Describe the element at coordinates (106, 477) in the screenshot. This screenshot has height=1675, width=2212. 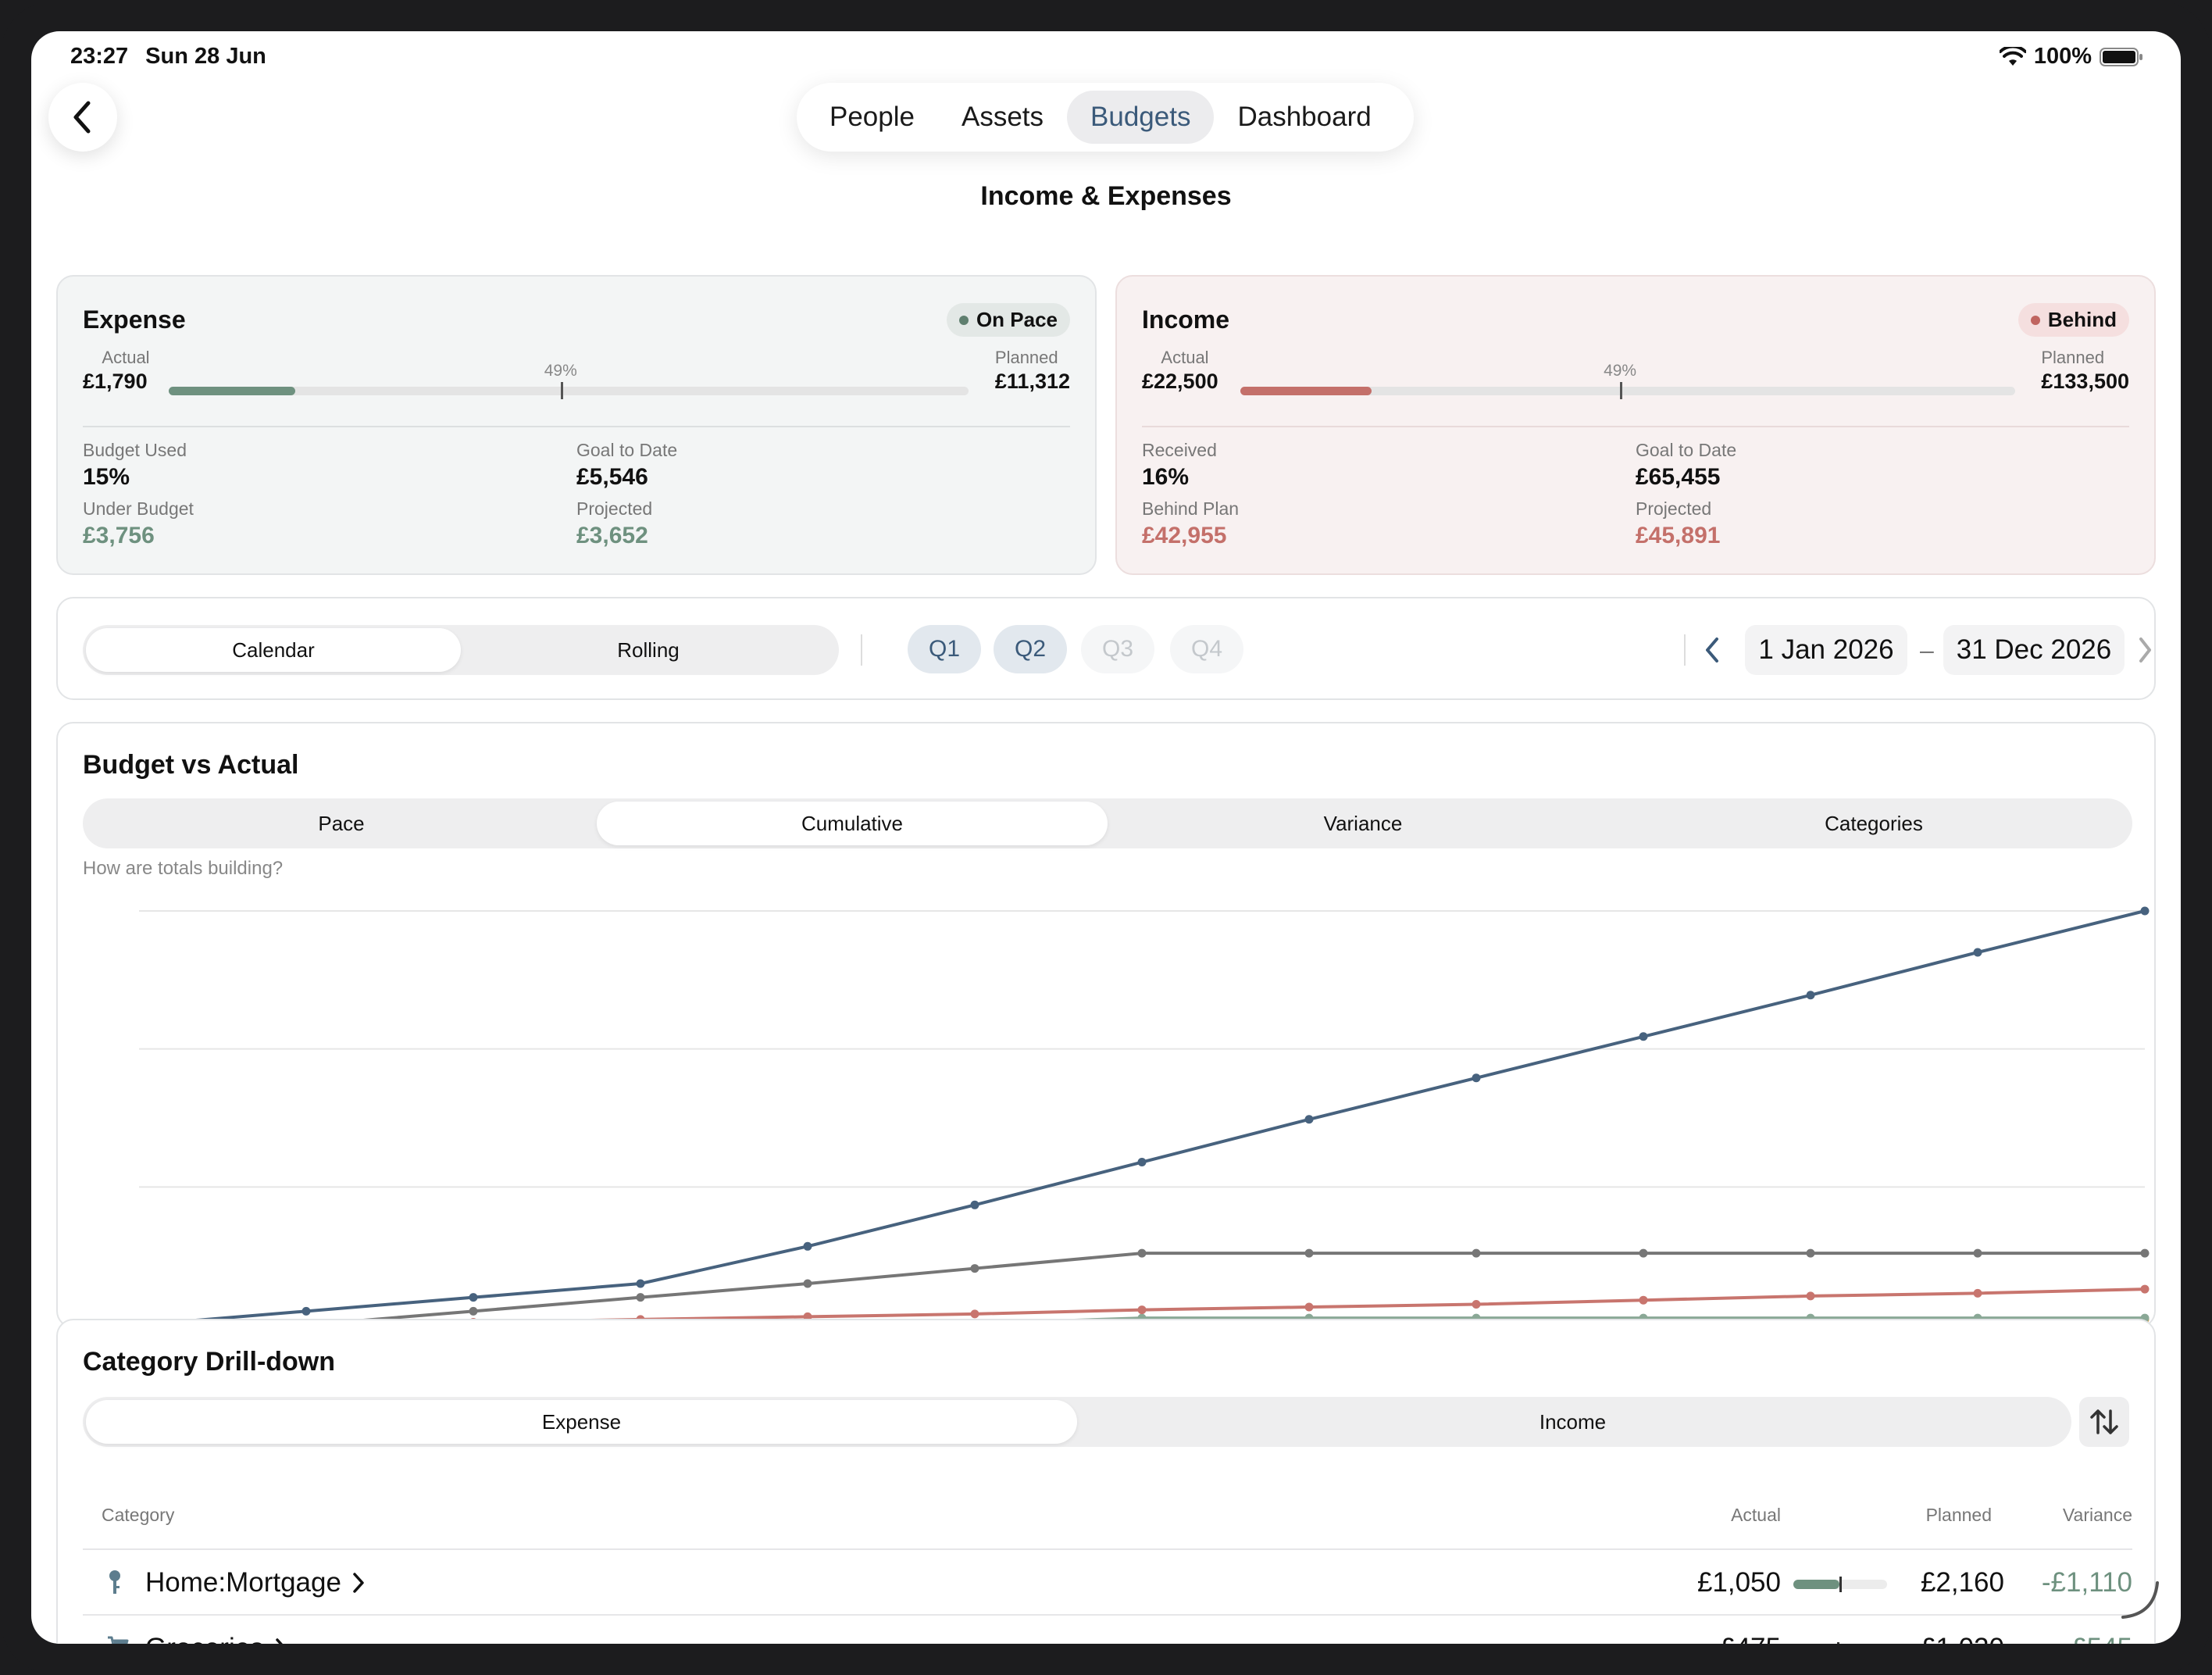
I see `stat-value: 15%` at that location.